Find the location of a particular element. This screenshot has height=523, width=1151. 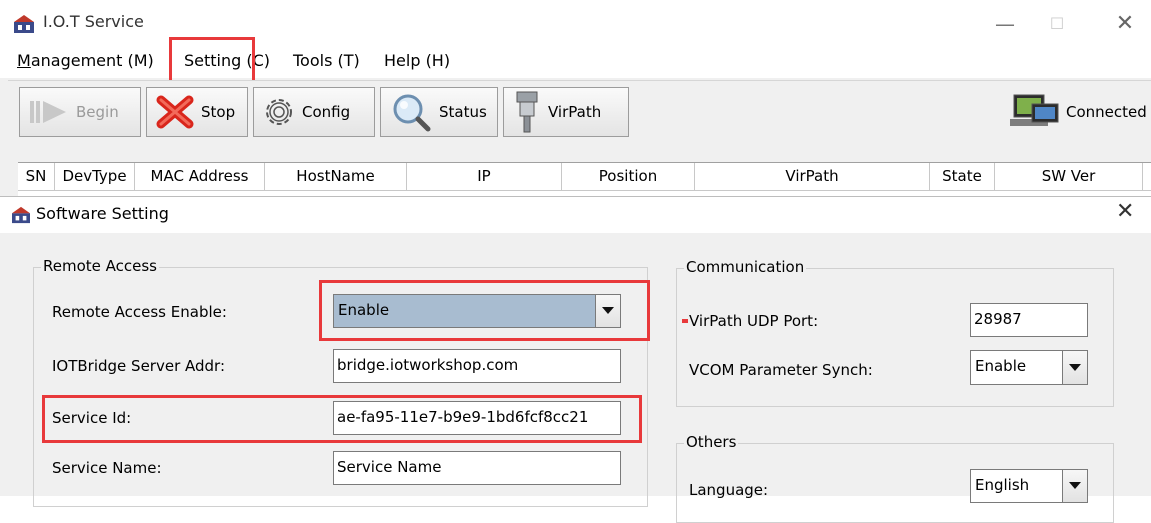

magnifier-icon is located at coordinates (412, 113).